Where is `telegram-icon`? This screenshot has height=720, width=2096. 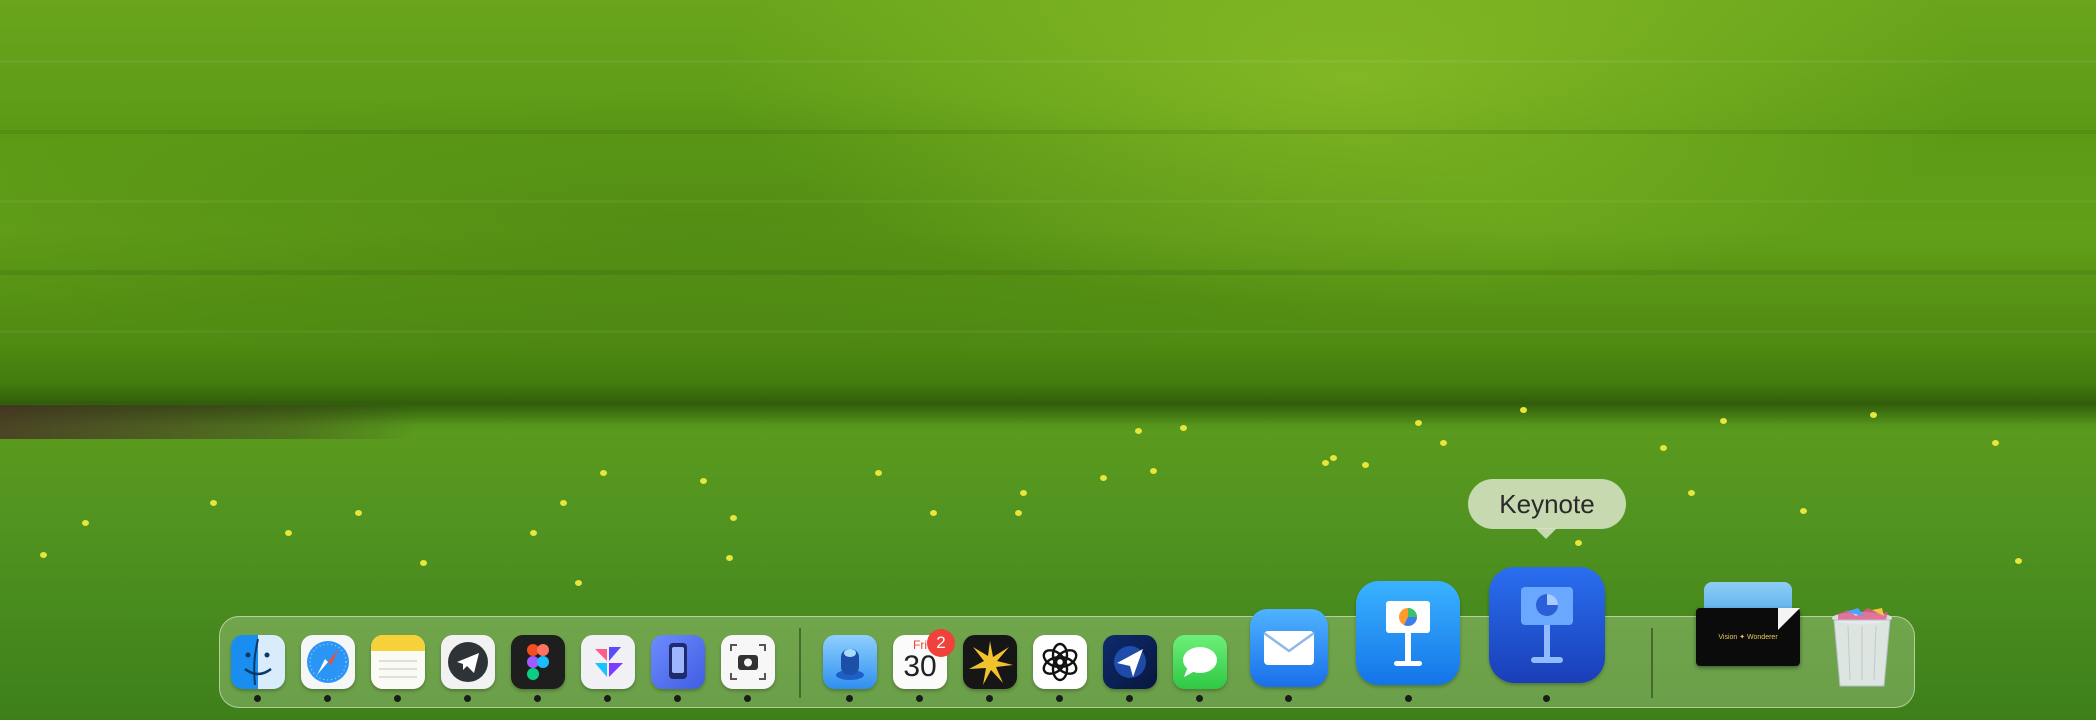 telegram-icon is located at coordinates (468, 662).